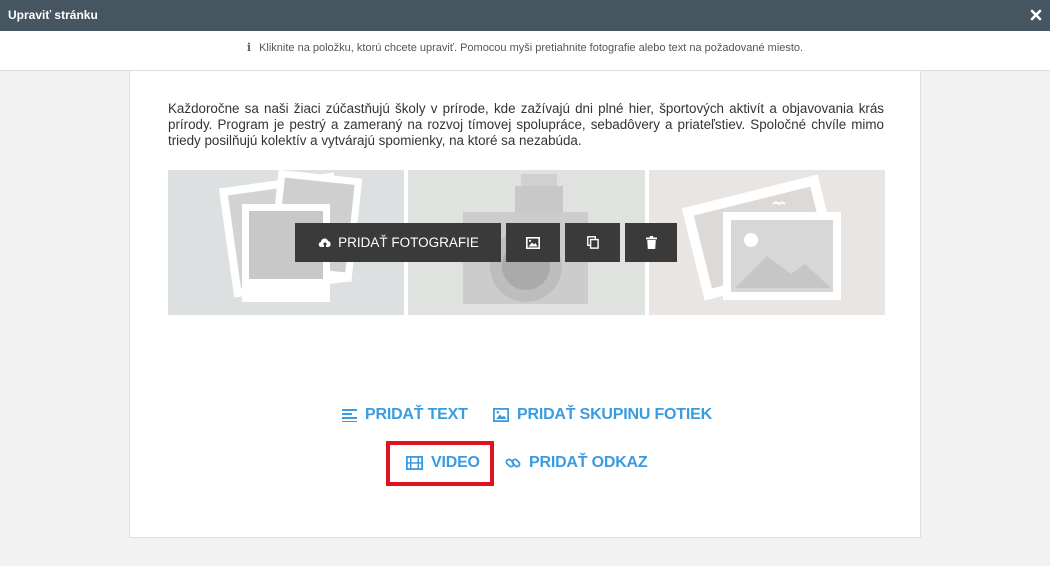 This screenshot has height=566, width=1050. I want to click on info-icon: i, so click(249, 47).